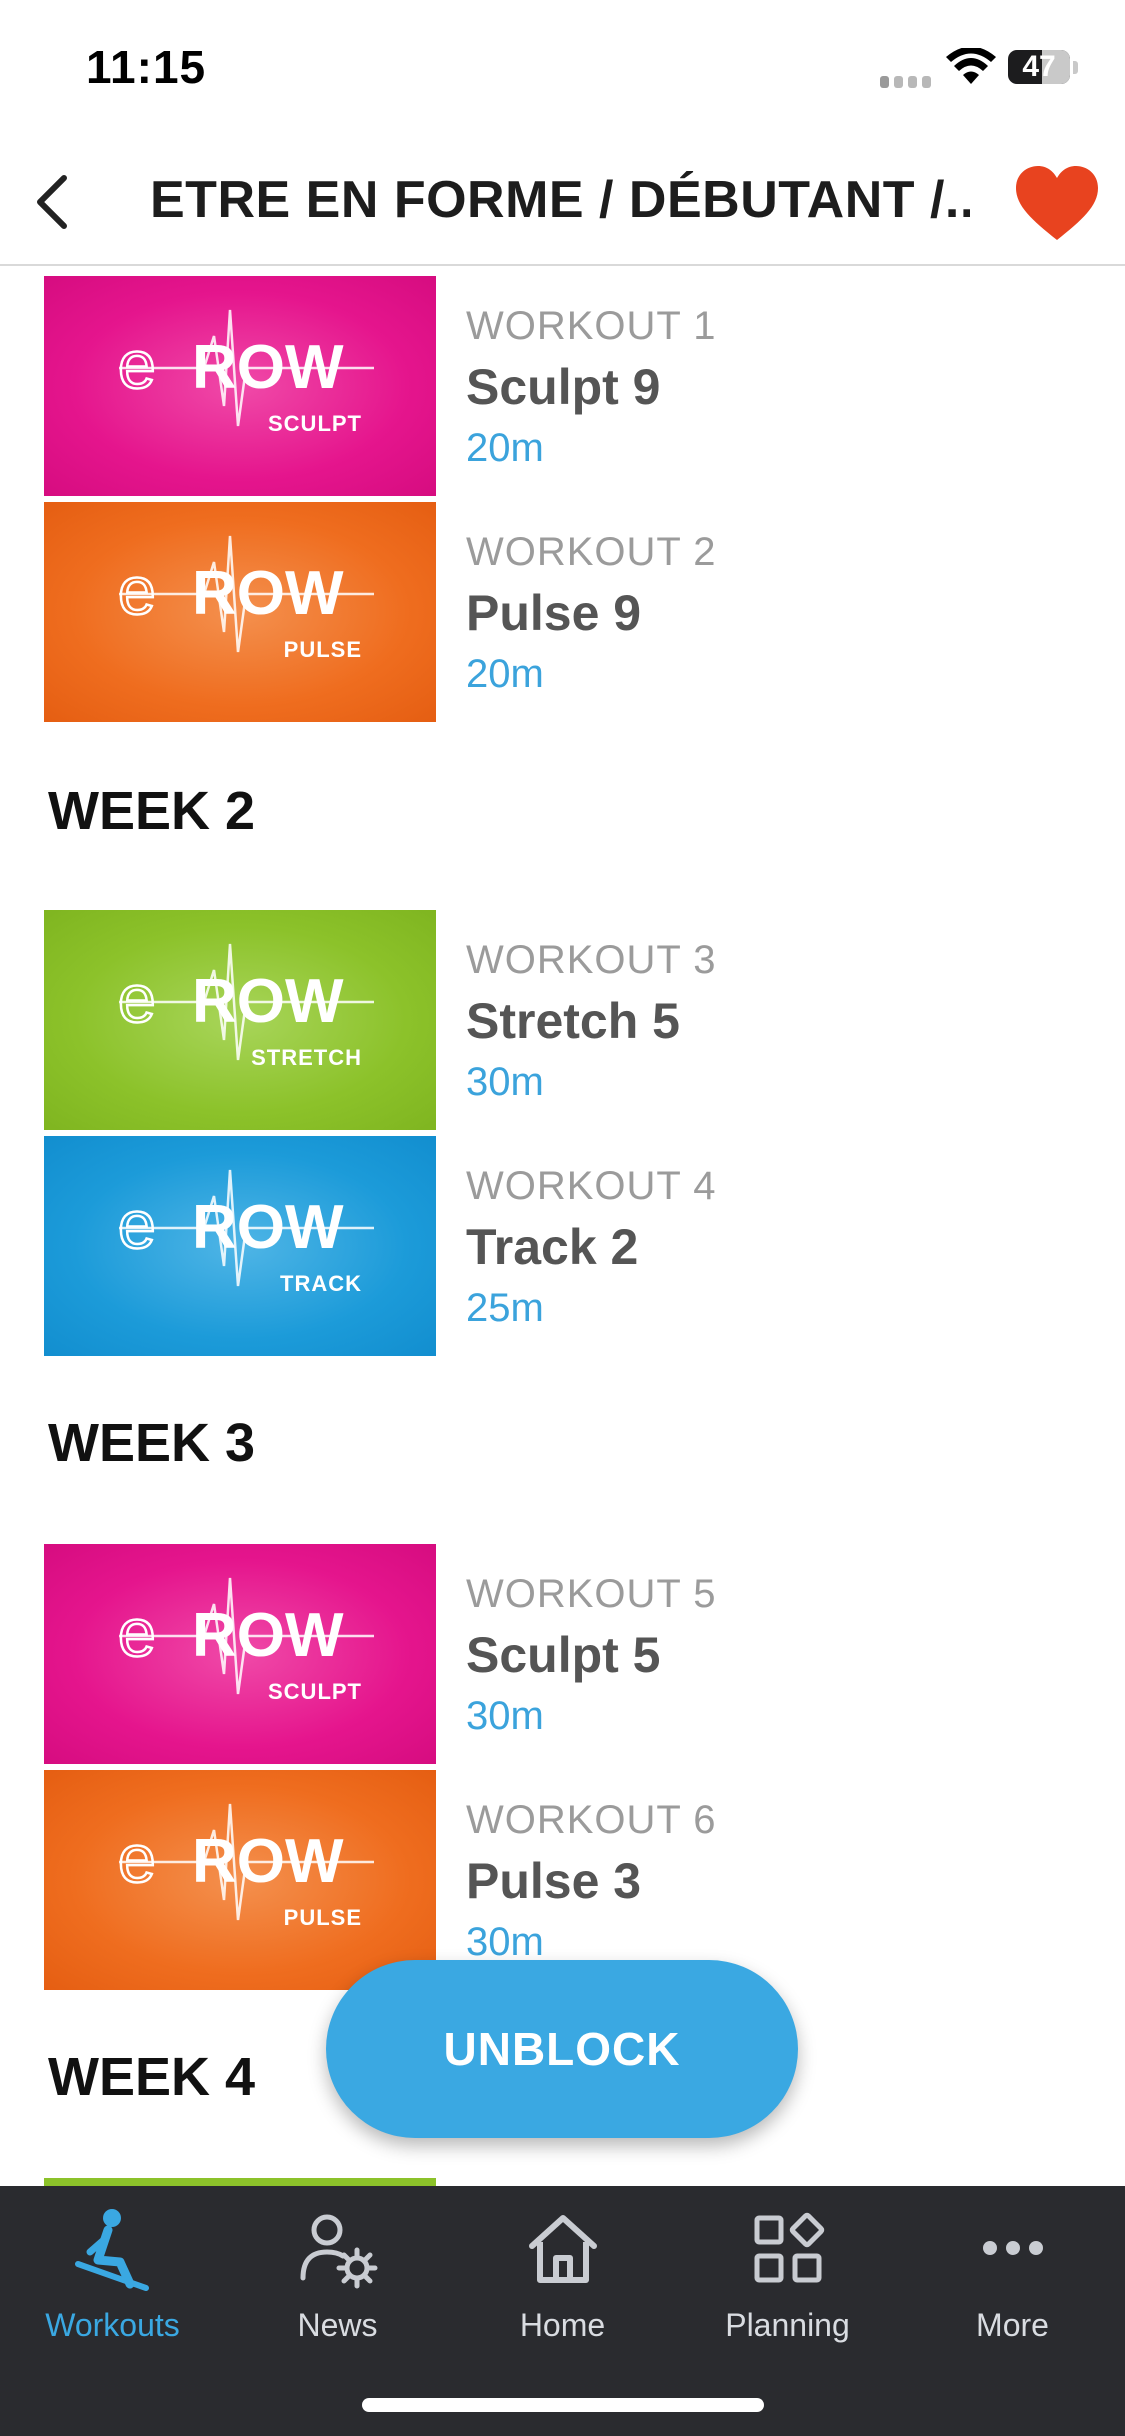 This screenshot has width=1125, height=2436. I want to click on battery-icon: 47, so click(1039, 67).